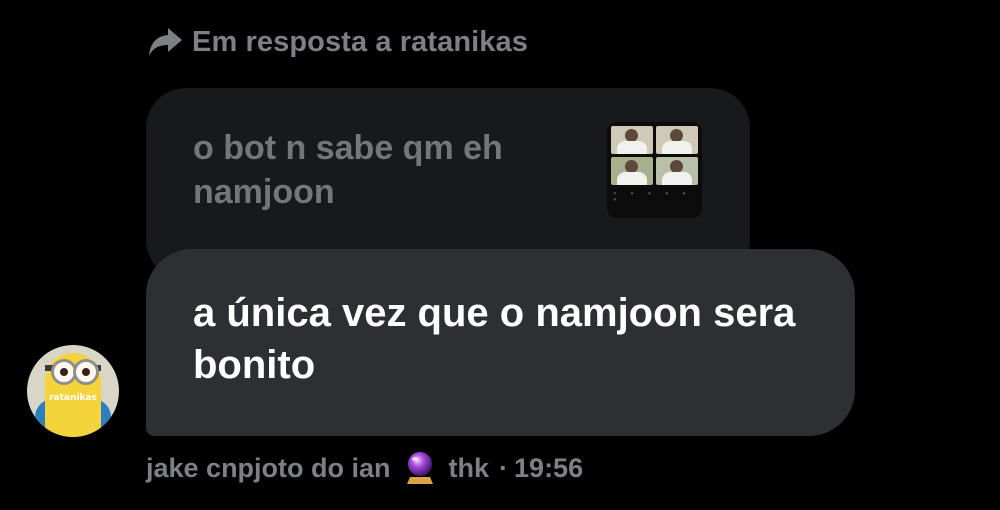  Describe the element at coordinates (73, 391) in the screenshot. I see `avatar: ratanikas` at that location.